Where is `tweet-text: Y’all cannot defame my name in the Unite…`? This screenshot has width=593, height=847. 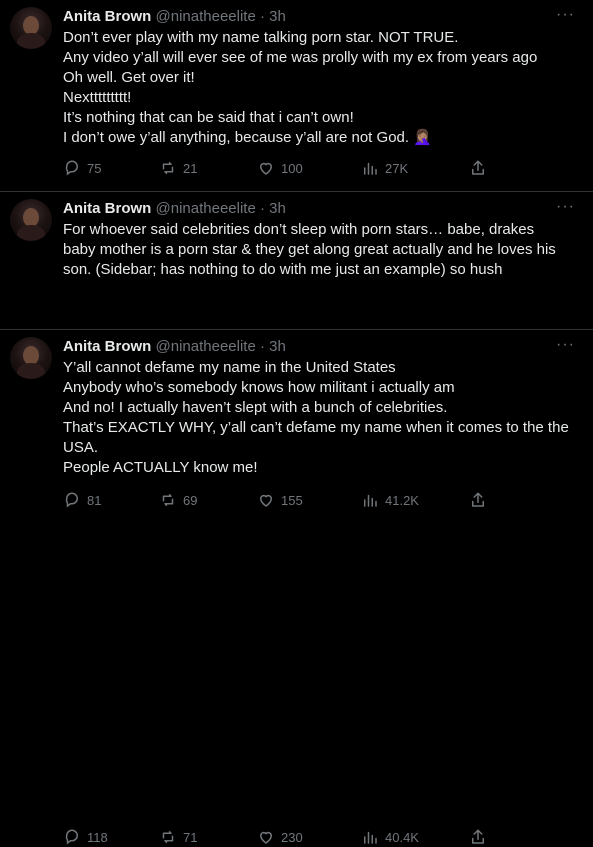
tweet-text: Y’all cannot defame my name in the Unite… is located at coordinates (316, 417).